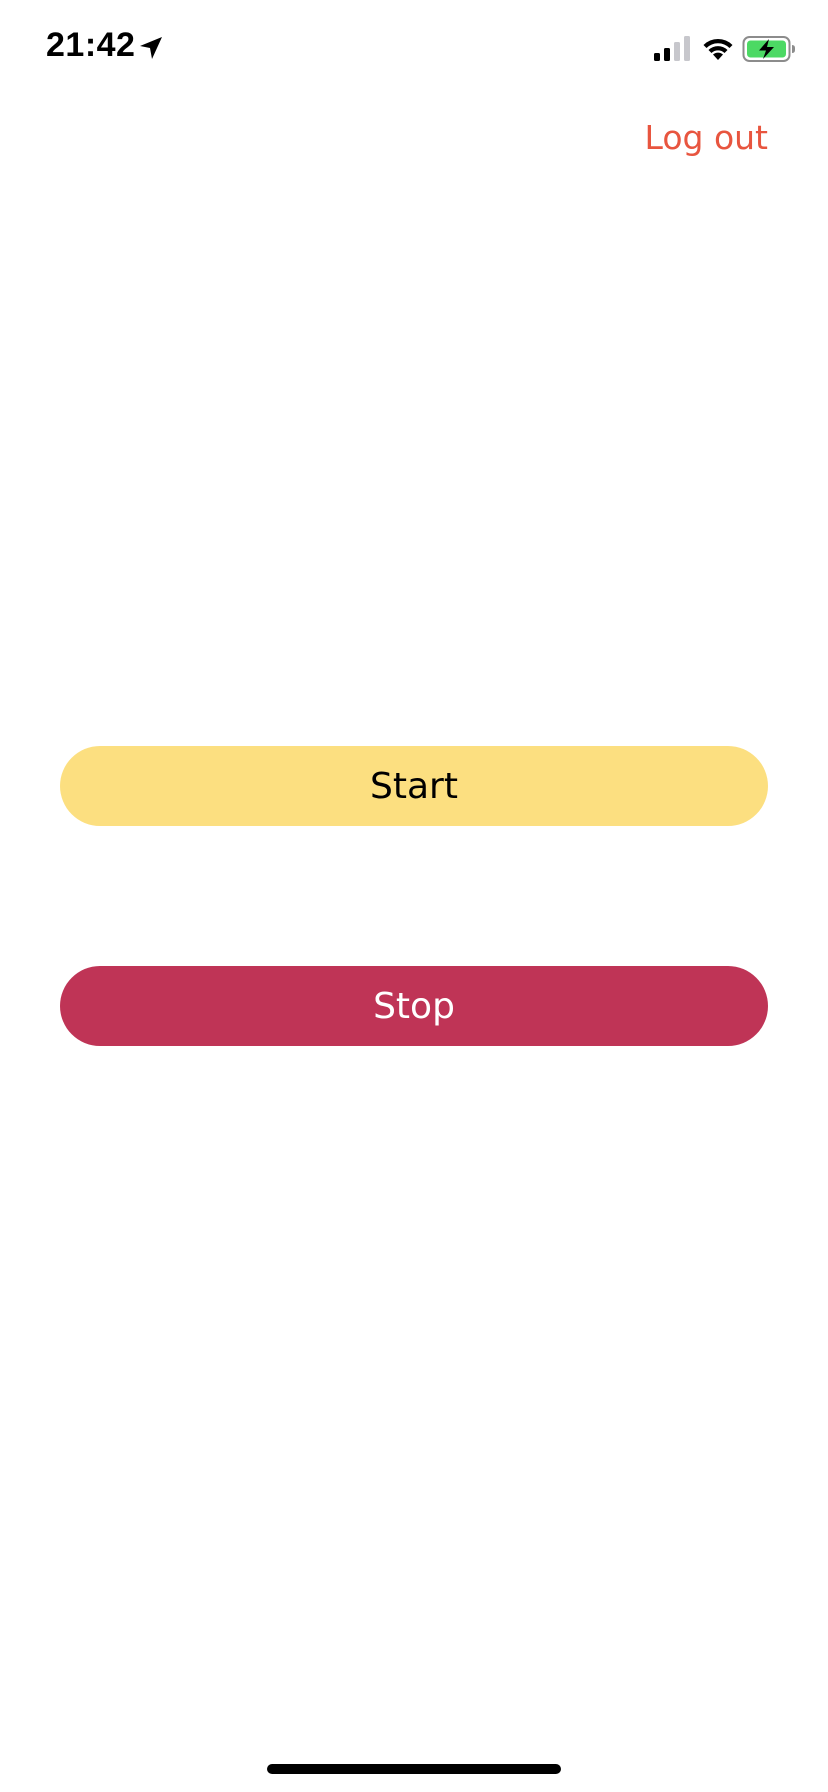 This screenshot has height=1792, width=828. What do you see at coordinates (718, 49) in the screenshot?
I see `wifi-icon` at bounding box center [718, 49].